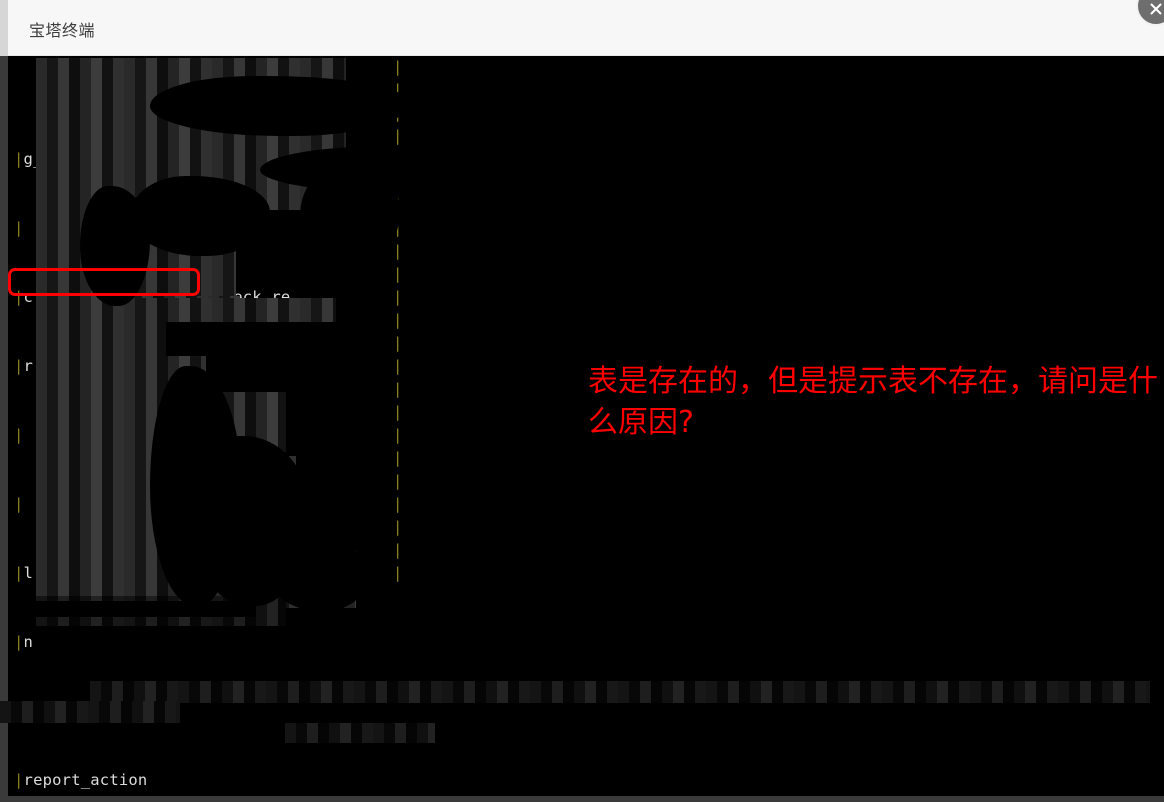 This screenshot has width=1164, height=802. I want to click on red-annotation-text: 表是存在的，但是提示表不存在，请问是什么原因?, so click(873, 402).